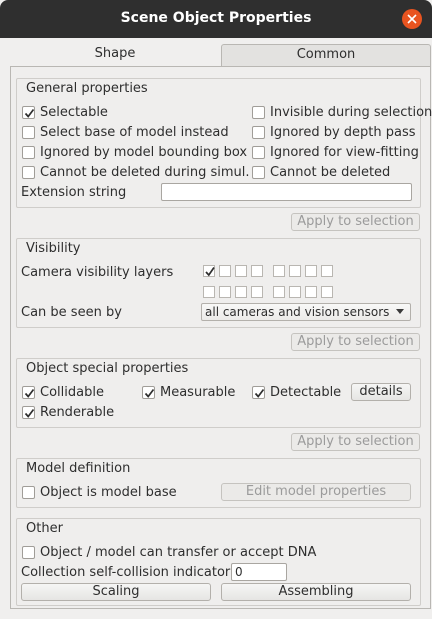  What do you see at coordinates (351, 112) in the screenshot?
I see `invisible-during-selection-label: Invisible during selection` at bounding box center [351, 112].